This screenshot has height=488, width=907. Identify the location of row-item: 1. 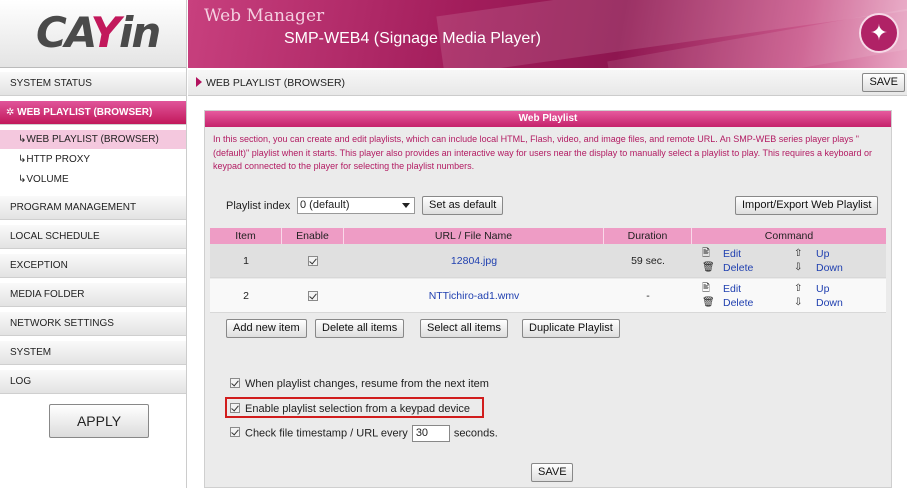
(246, 261).